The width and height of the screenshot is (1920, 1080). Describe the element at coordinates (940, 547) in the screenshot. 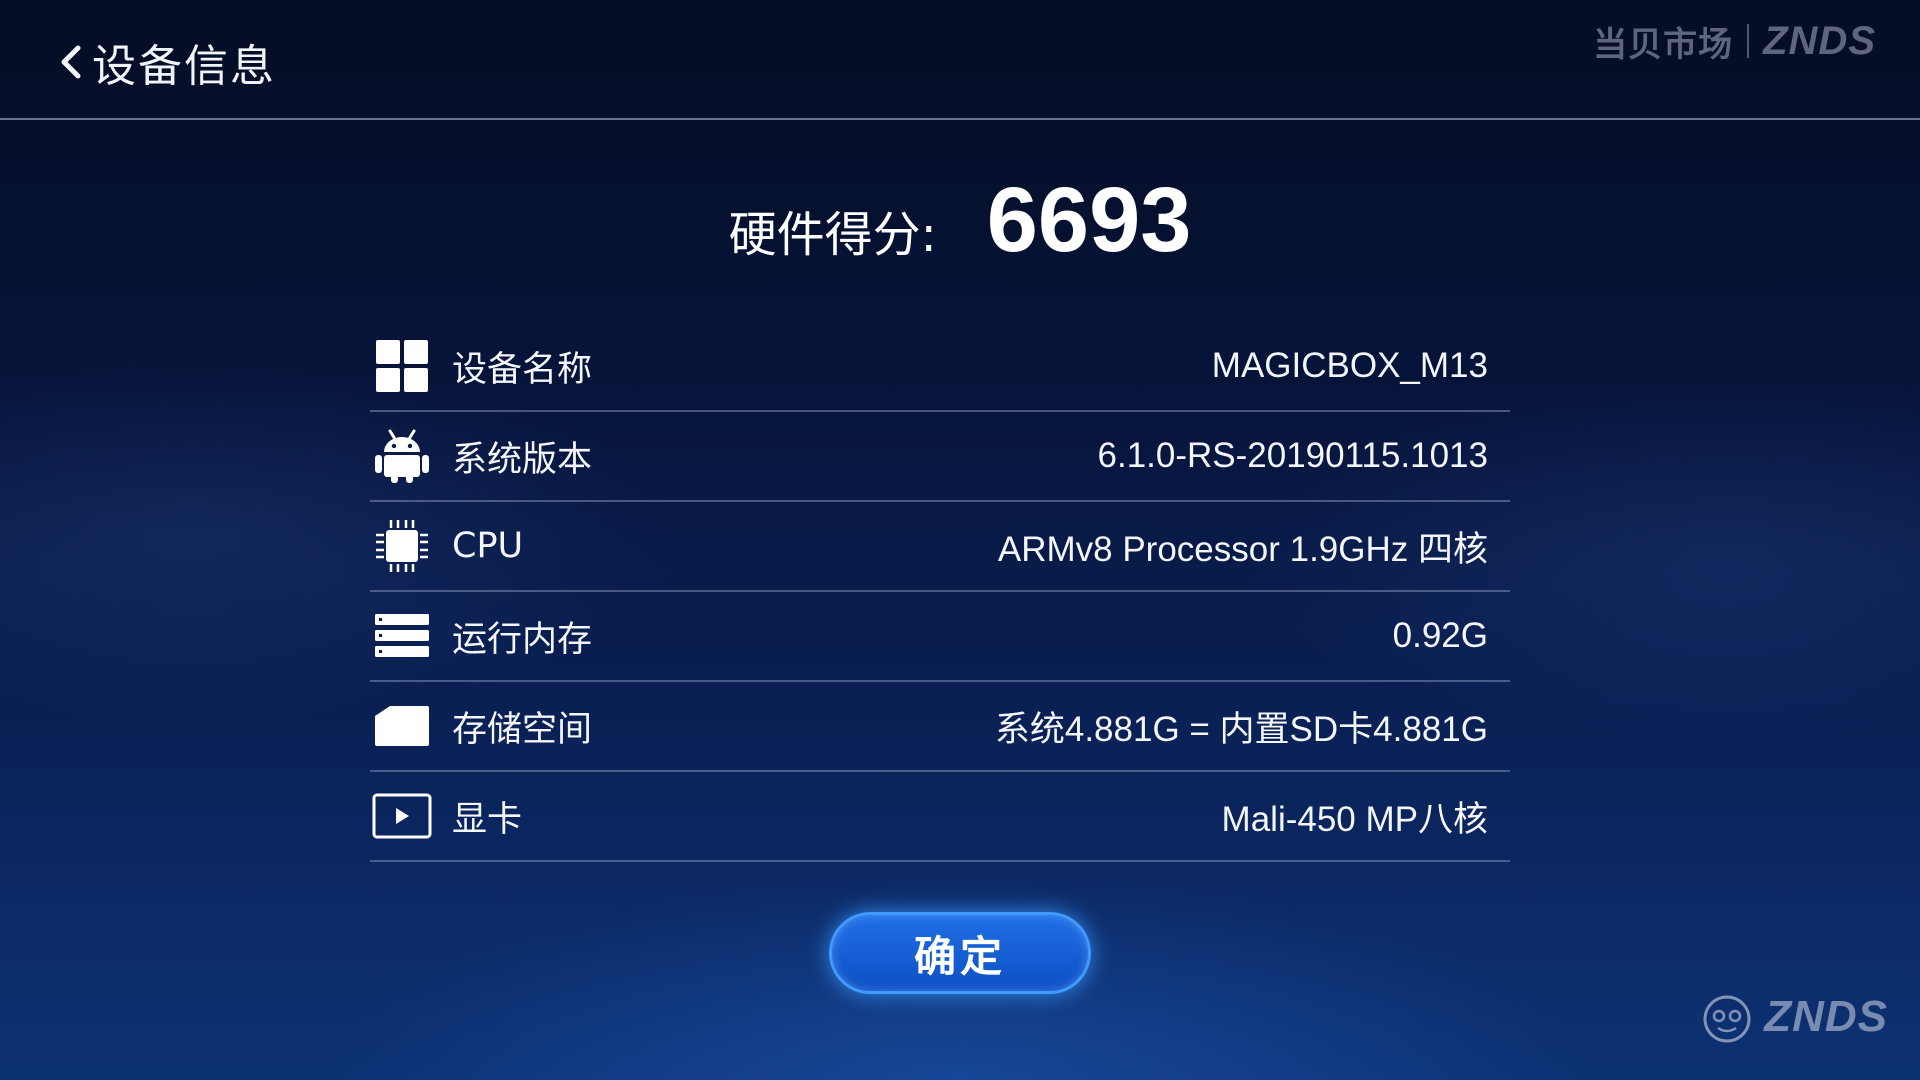

I see `info-row-cpu: CPU ARMv8 Processor 1.9GHz 四核` at that location.